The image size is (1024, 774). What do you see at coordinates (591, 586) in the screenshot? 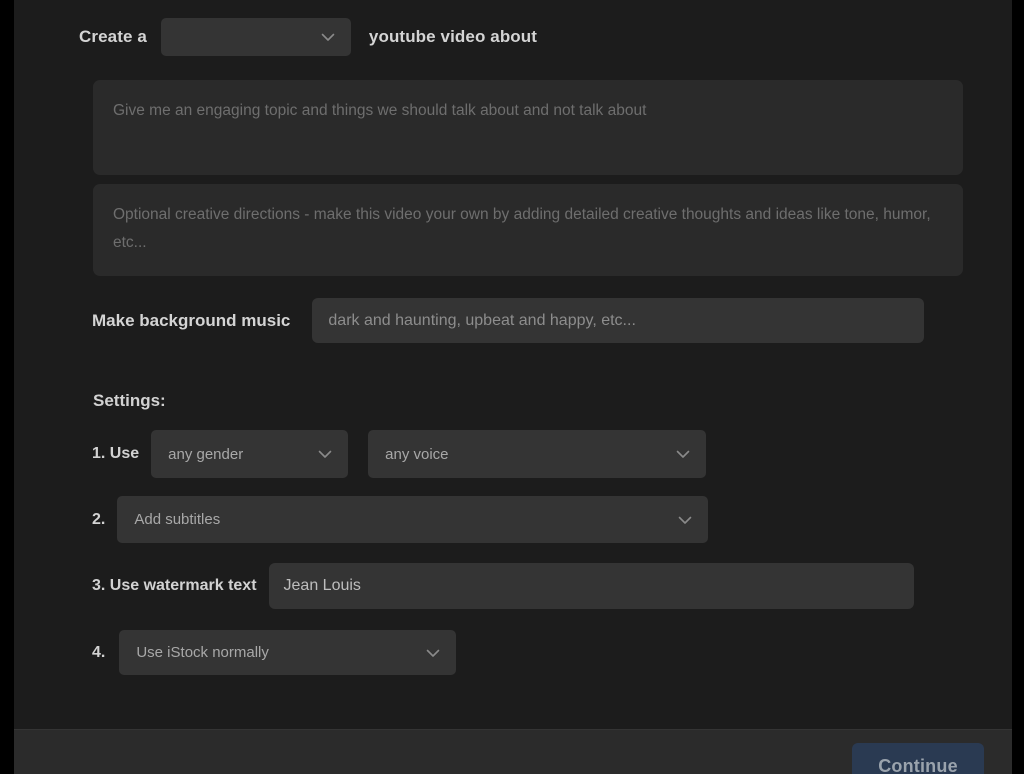
I see `watermark-text-input: Jean Louis` at bounding box center [591, 586].